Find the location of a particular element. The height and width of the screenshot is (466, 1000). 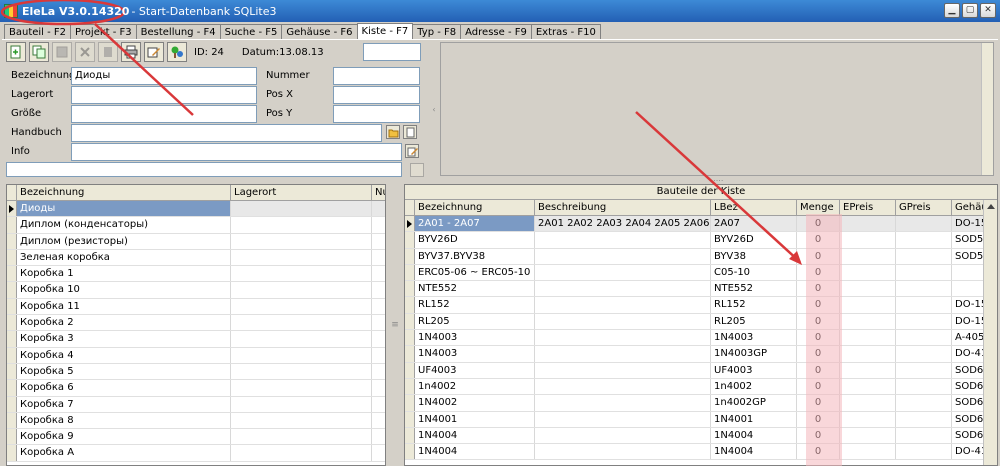

cell-bezeichnung: Коробка 7 is located at coordinates (124, 404).